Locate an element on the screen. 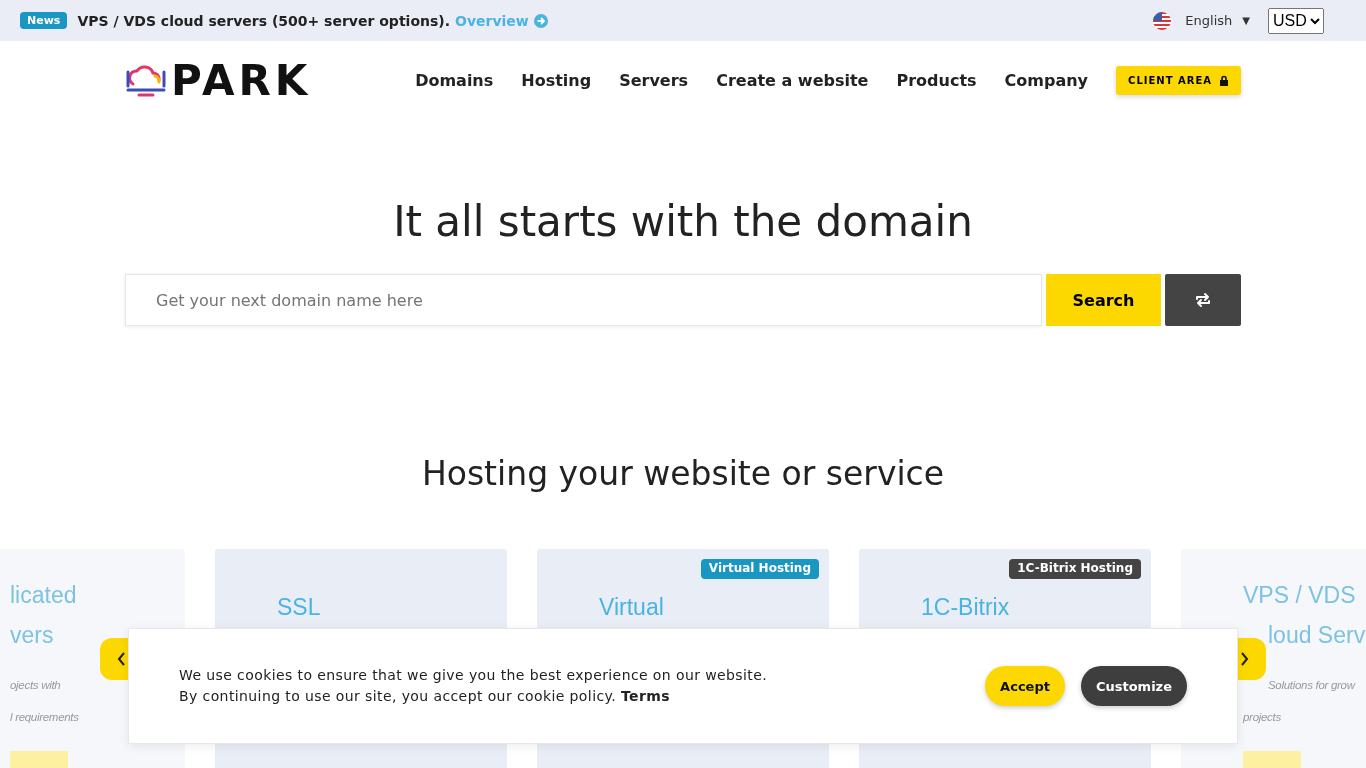 Image resolution: width=1366 pixels, height=768 pixels. card-description: Solutions for grow is located at coordinates (1311, 685).